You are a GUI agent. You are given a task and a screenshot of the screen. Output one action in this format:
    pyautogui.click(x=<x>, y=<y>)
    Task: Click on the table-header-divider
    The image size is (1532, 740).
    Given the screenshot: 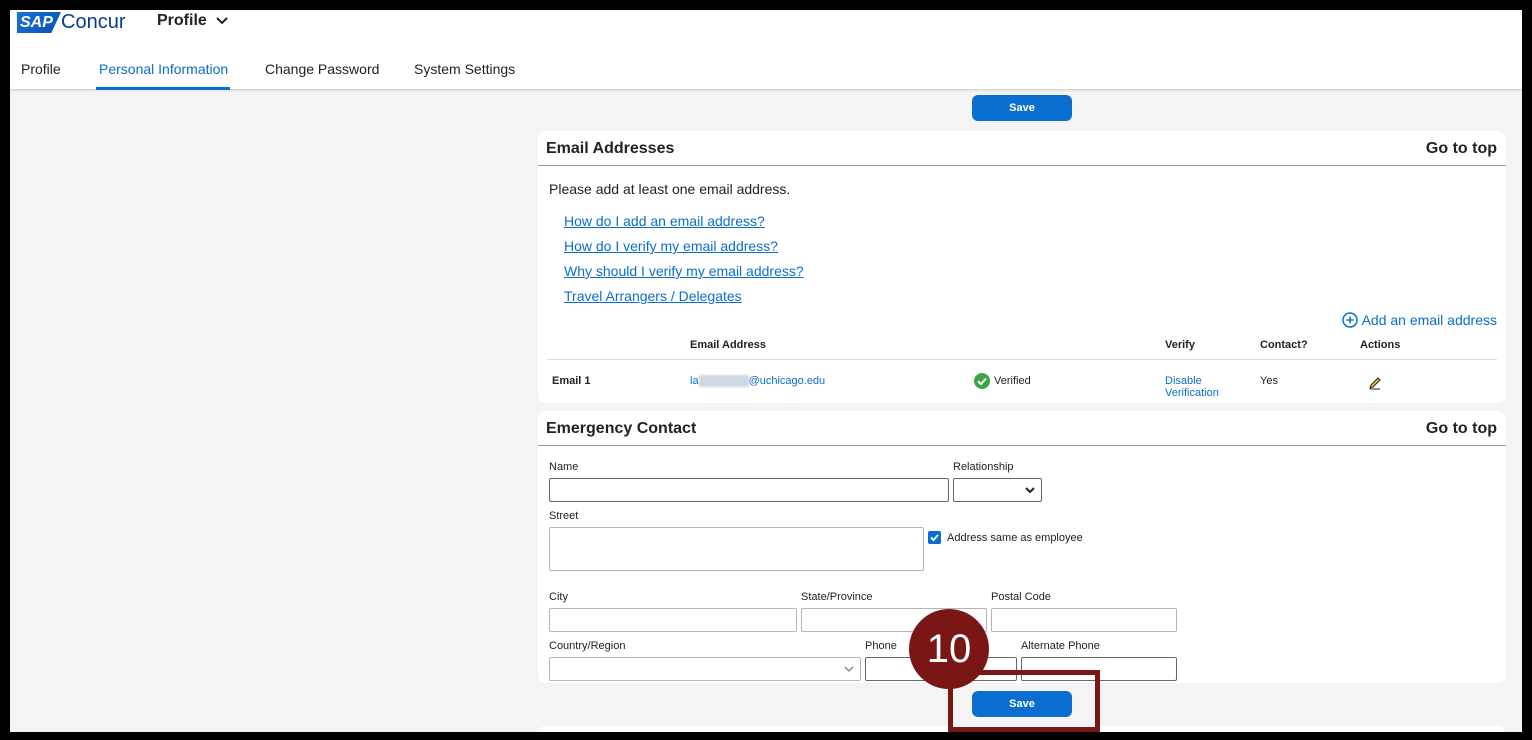 What is the action you would take?
    pyautogui.click(x=1022, y=359)
    